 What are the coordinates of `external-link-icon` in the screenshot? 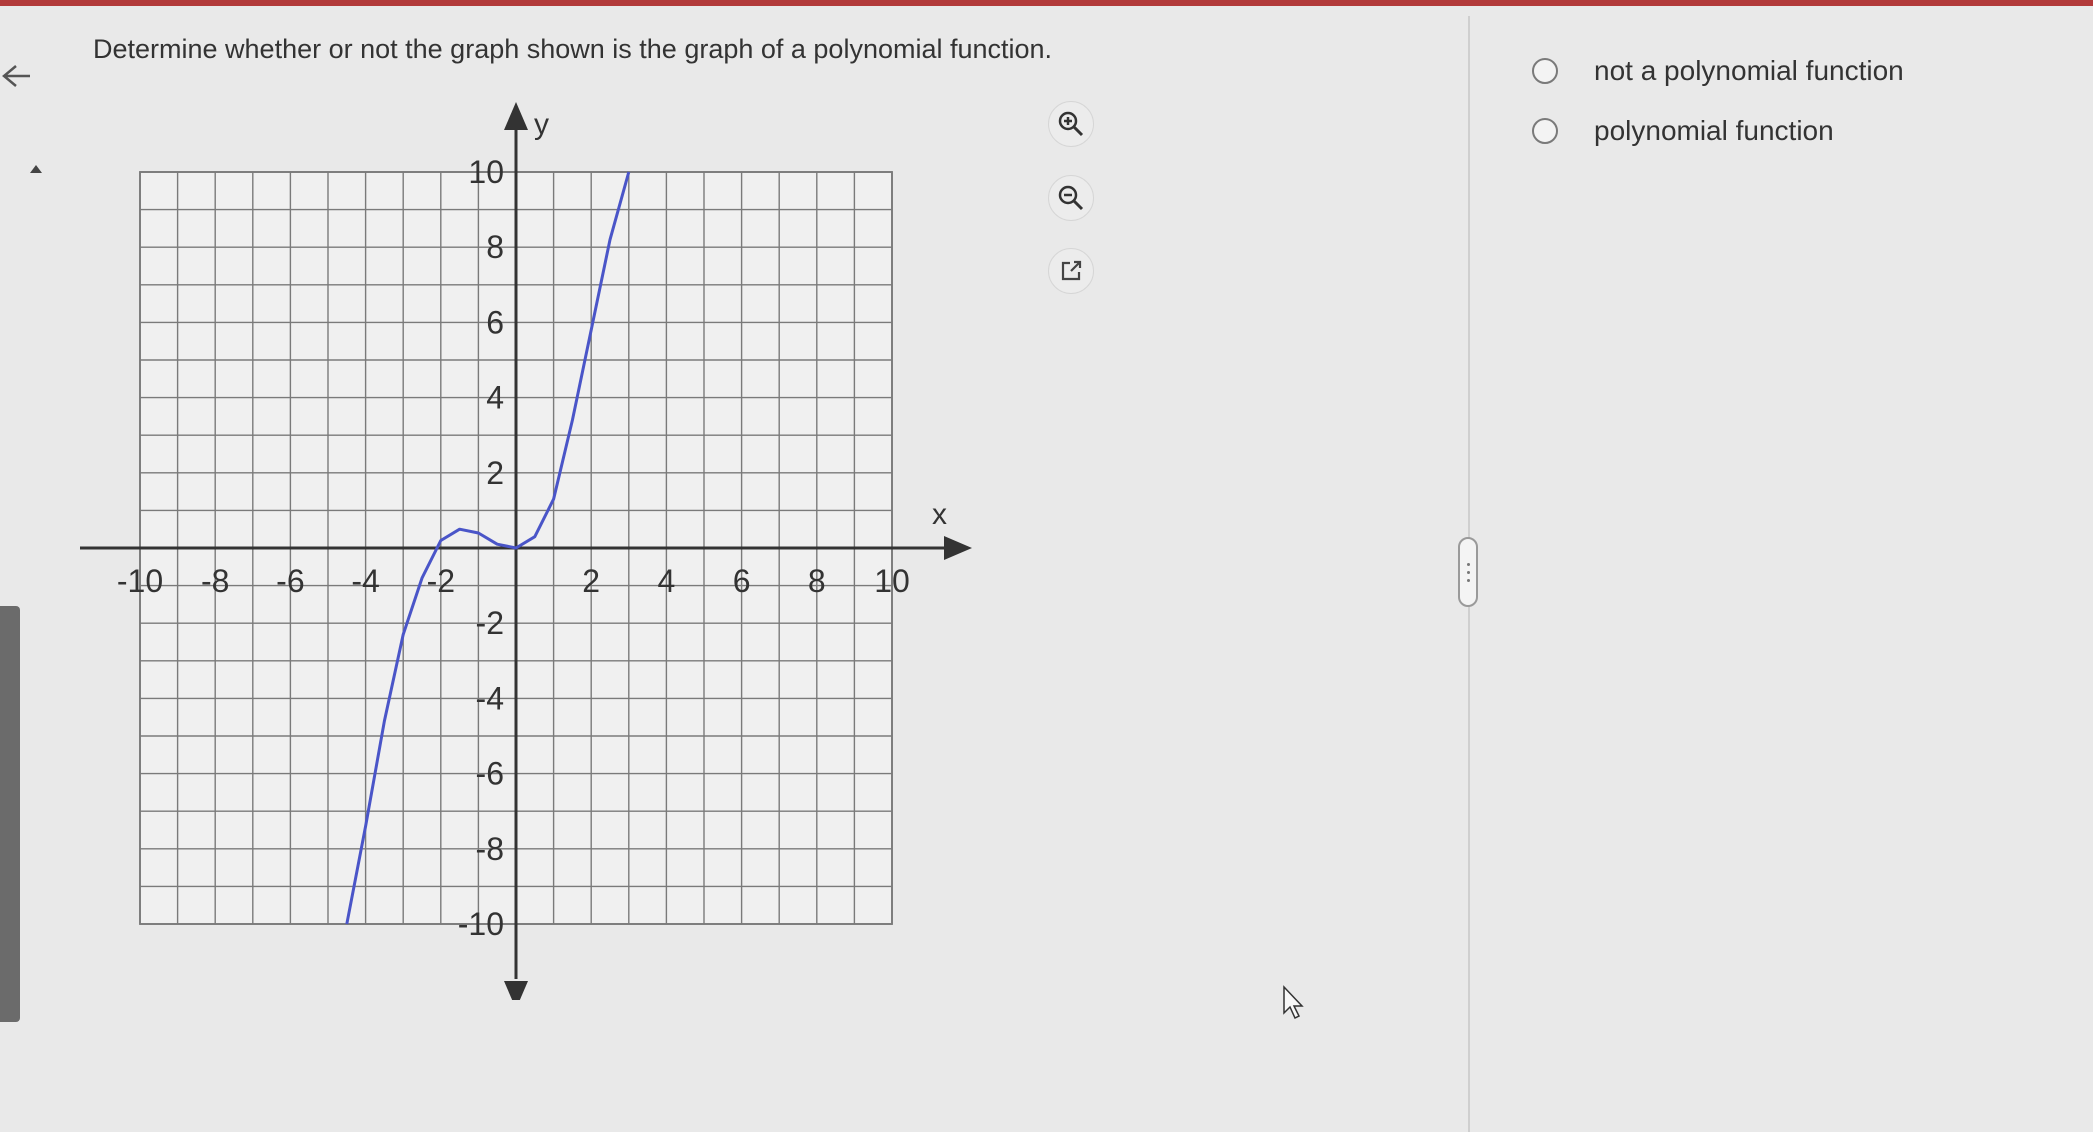 It's located at (1071, 270).